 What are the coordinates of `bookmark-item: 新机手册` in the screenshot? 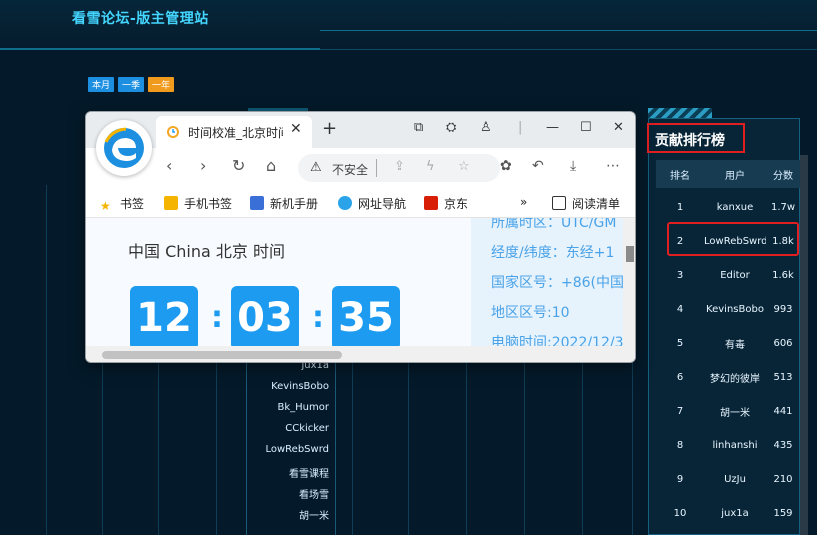 It's located at (284, 203).